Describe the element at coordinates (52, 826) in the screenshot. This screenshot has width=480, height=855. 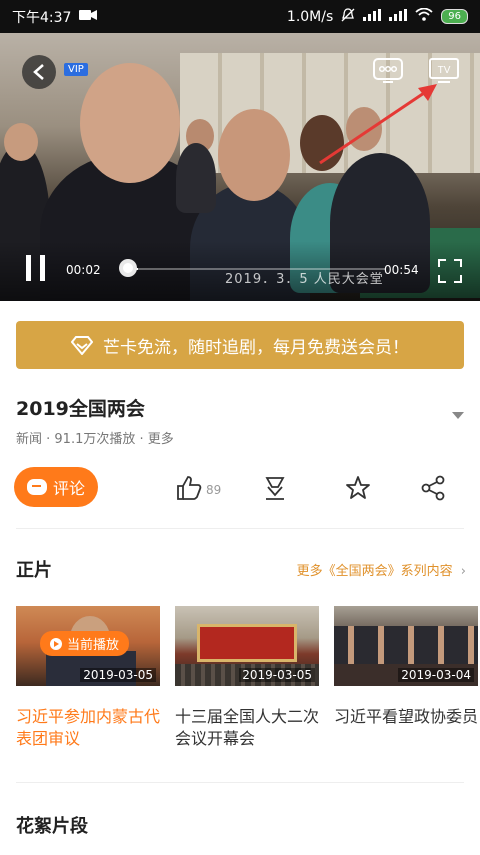
I see `clips-section-title: 花絮片段` at that location.